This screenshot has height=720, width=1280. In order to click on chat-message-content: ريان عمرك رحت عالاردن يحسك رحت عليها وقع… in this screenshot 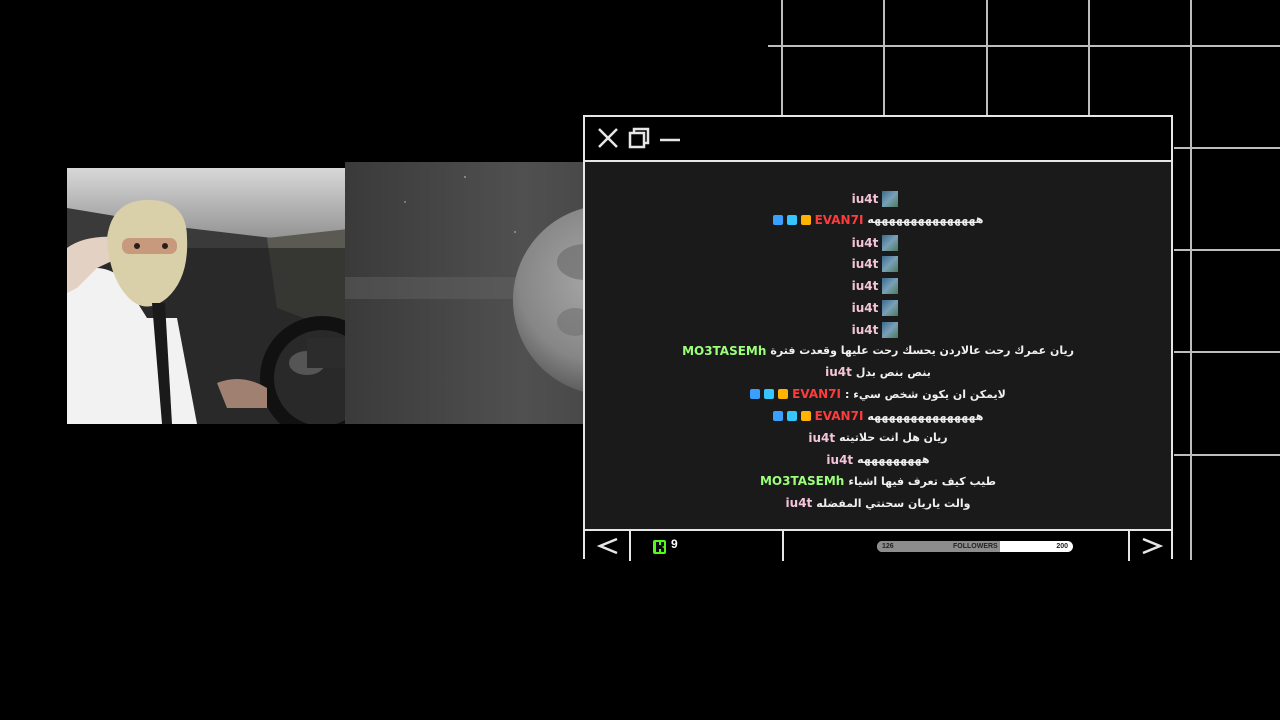, I will do `click(878, 351)`.